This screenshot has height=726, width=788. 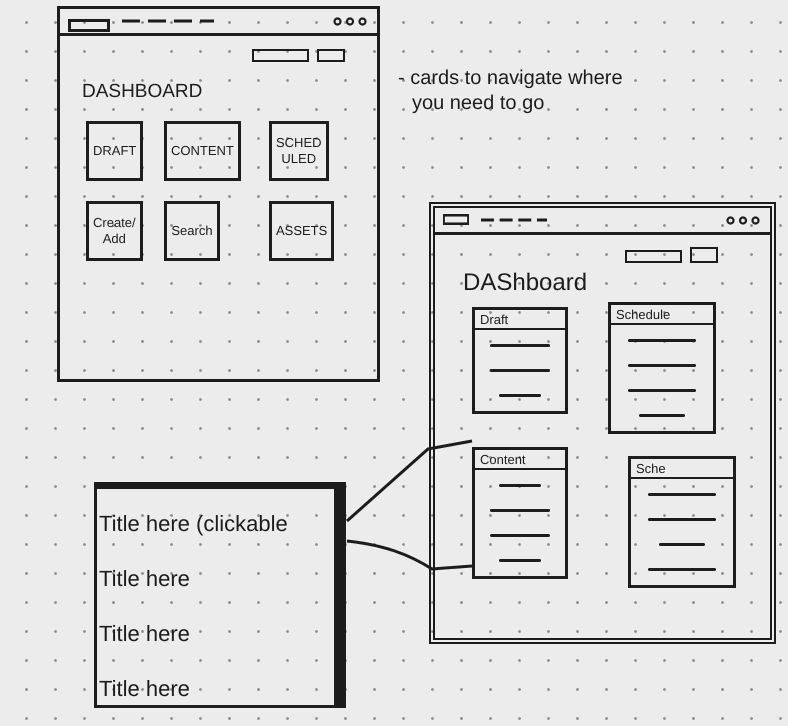 I want to click on dashboard-card: DRAFT, so click(x=115, y=151).